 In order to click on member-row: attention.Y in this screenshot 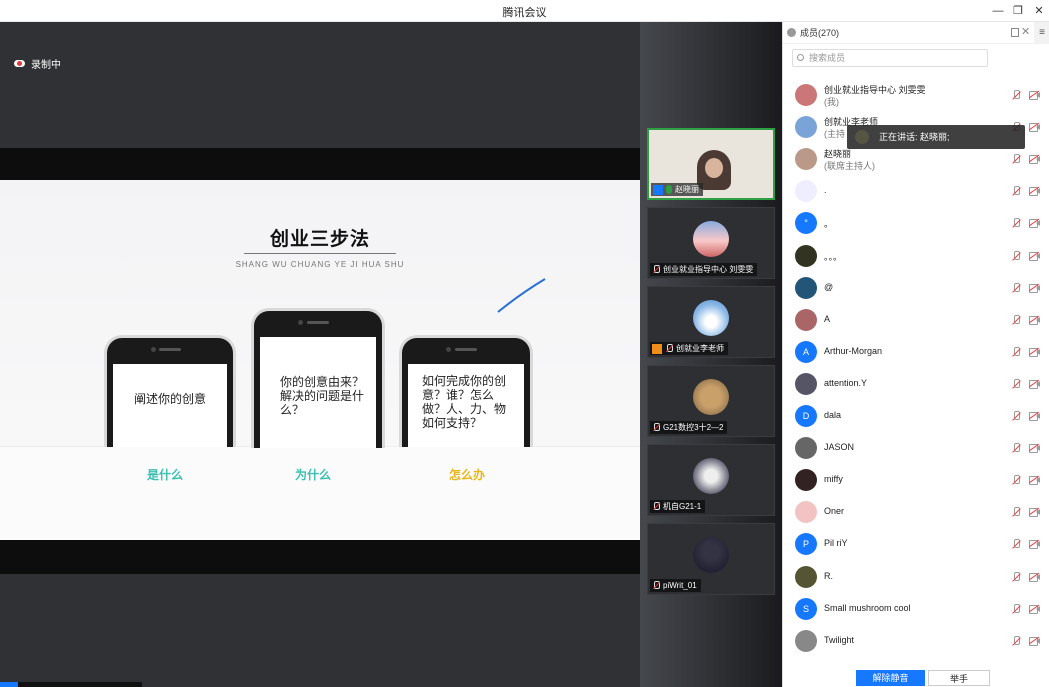, I will do `click(916, 385)`.